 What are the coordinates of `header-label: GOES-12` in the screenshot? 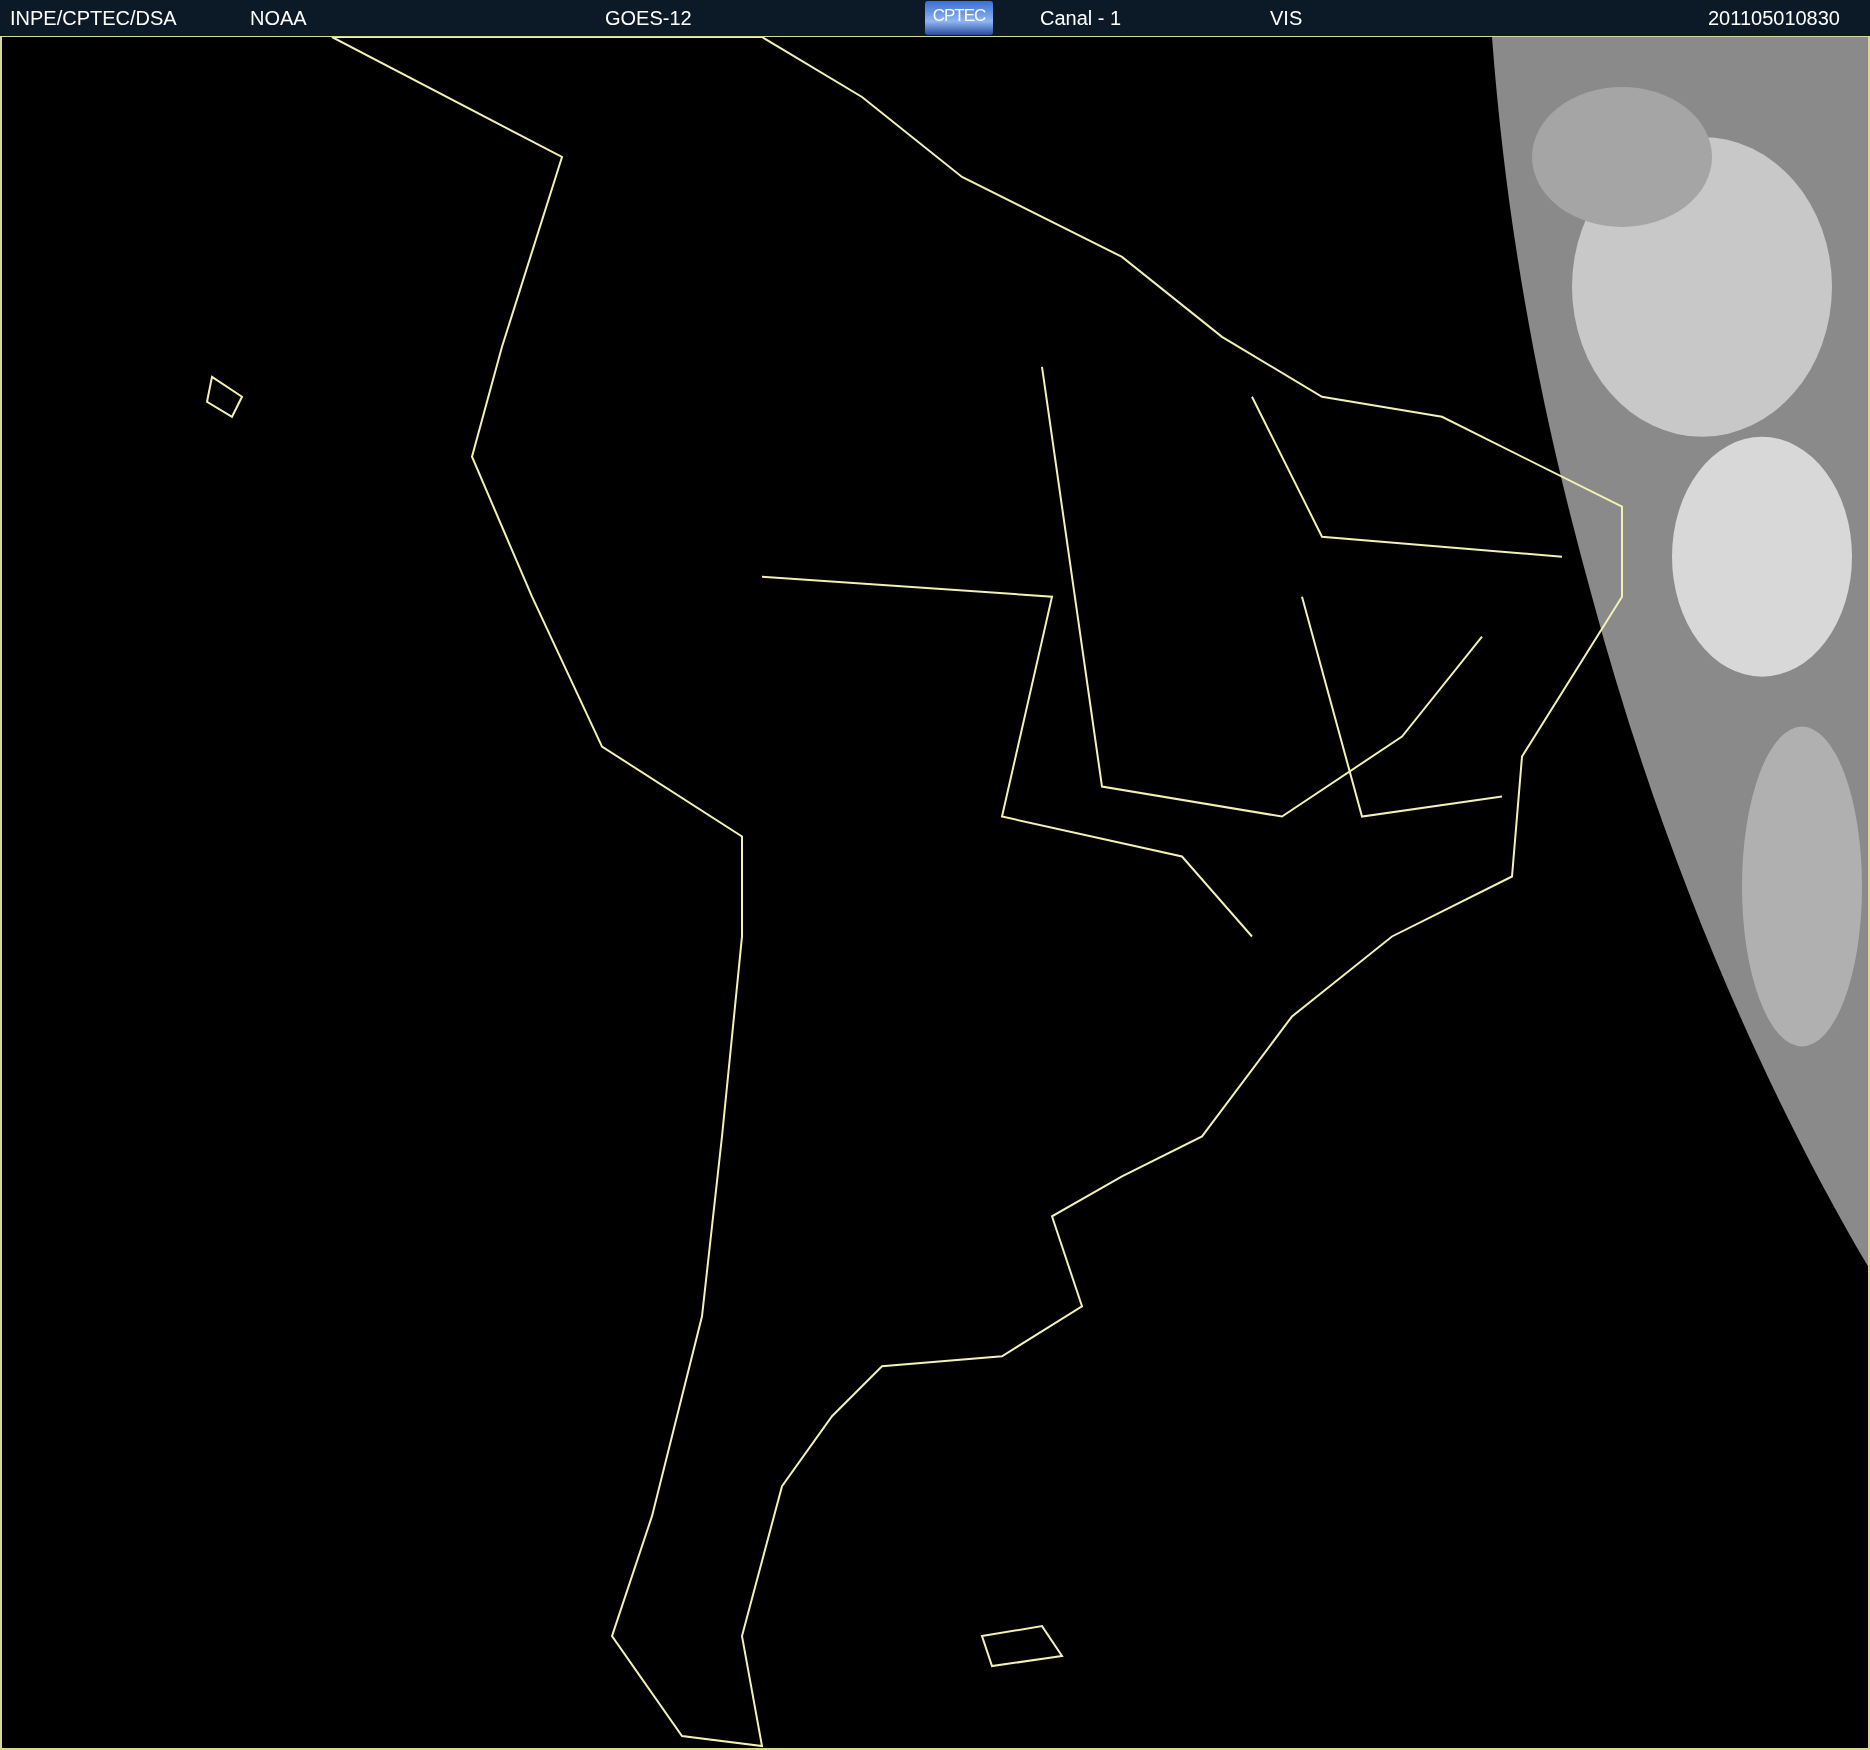 It's located at (648, 18).